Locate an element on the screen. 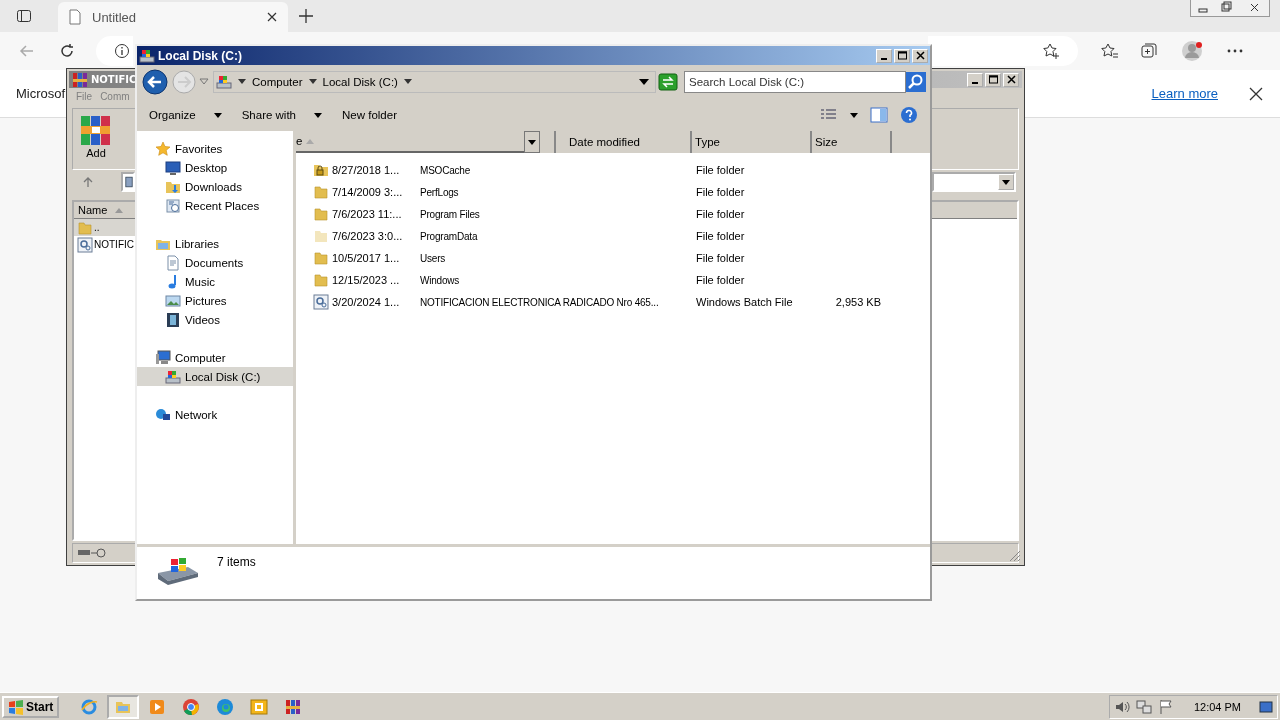  tab-actions-icon is located at coordinates (24, 16).